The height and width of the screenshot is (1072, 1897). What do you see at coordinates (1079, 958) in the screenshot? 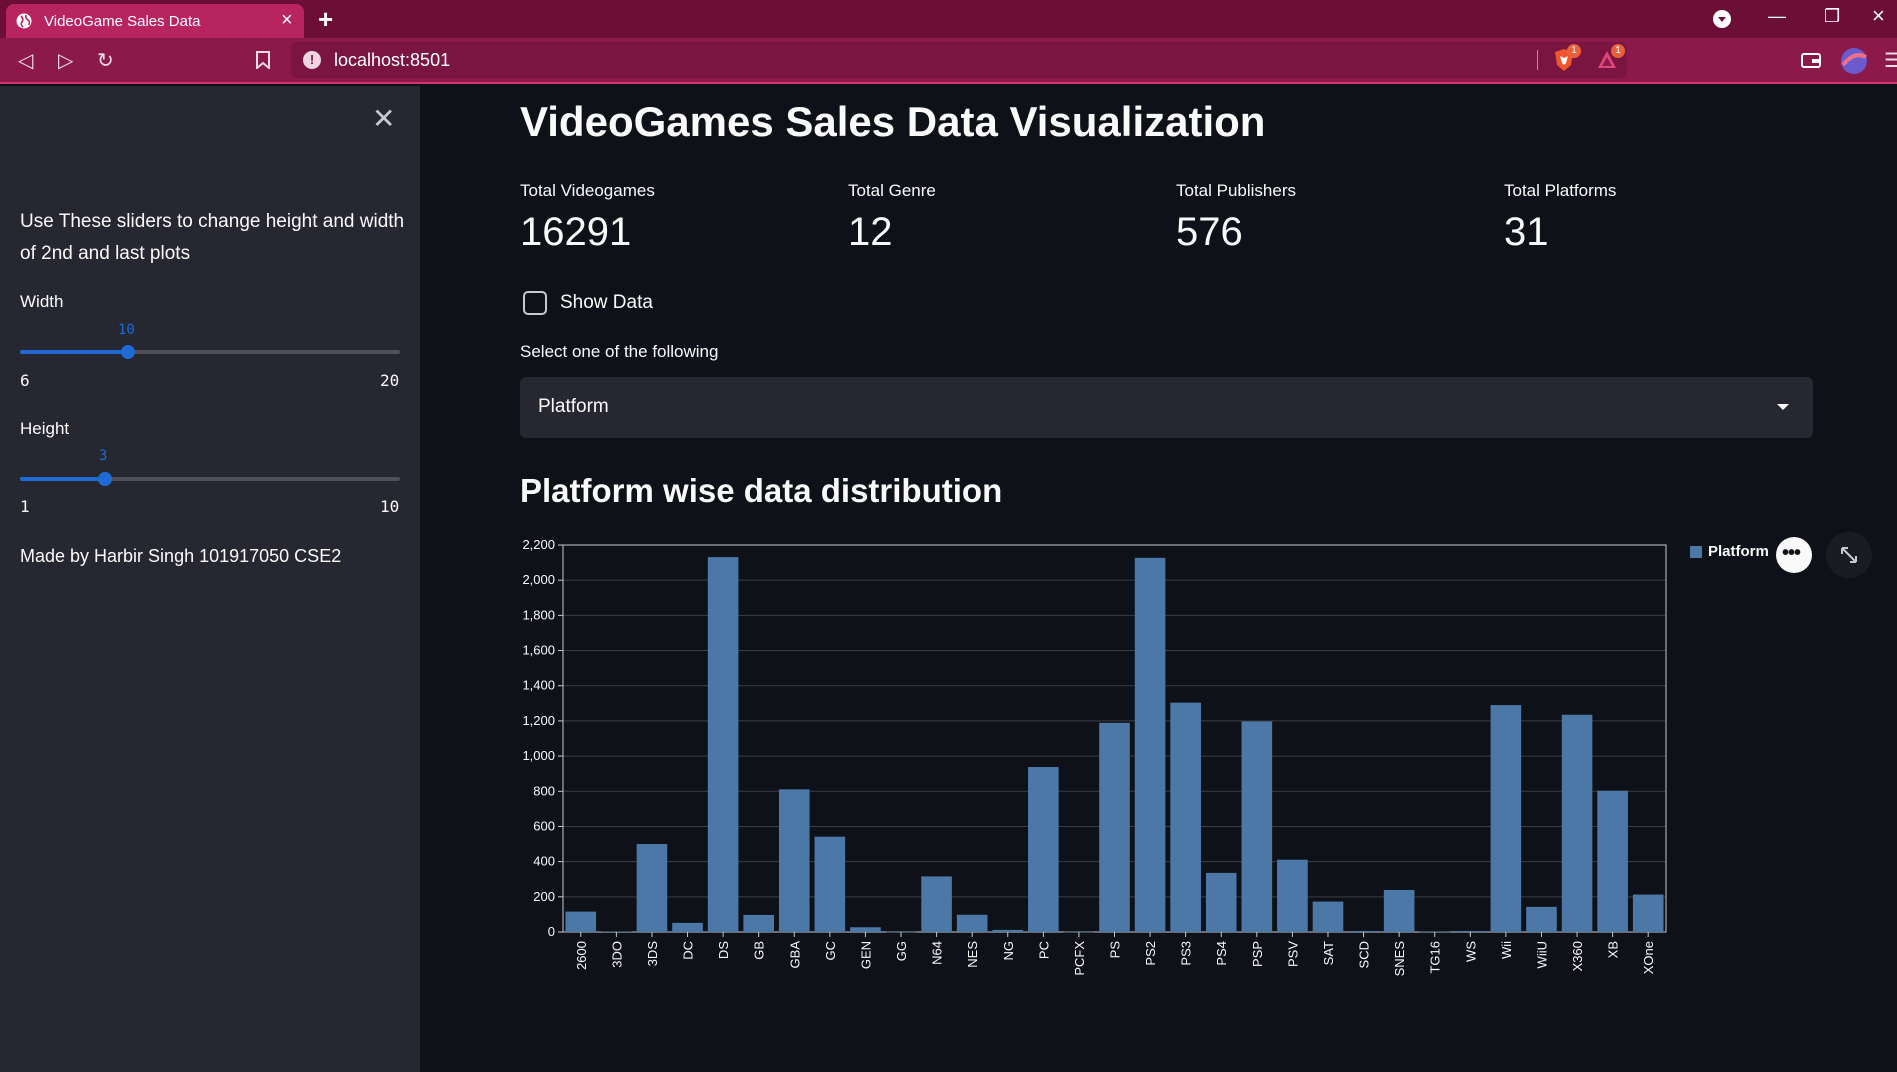
I see `x-tick-label: PCFX` at bounding box center [1079, 958].